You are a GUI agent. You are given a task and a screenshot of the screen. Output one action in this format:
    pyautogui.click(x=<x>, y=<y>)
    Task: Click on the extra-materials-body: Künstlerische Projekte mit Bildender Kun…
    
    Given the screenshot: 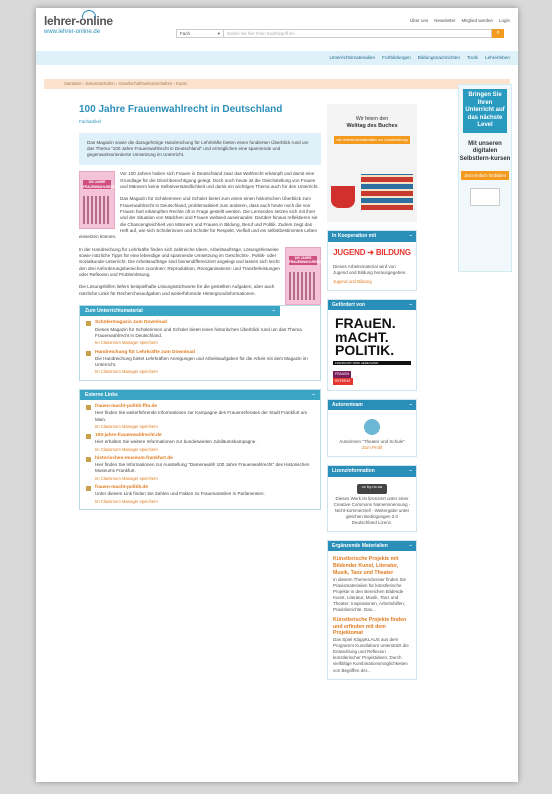 What is the action you would take?
    pyautogui.click(x=372, y=614)
    